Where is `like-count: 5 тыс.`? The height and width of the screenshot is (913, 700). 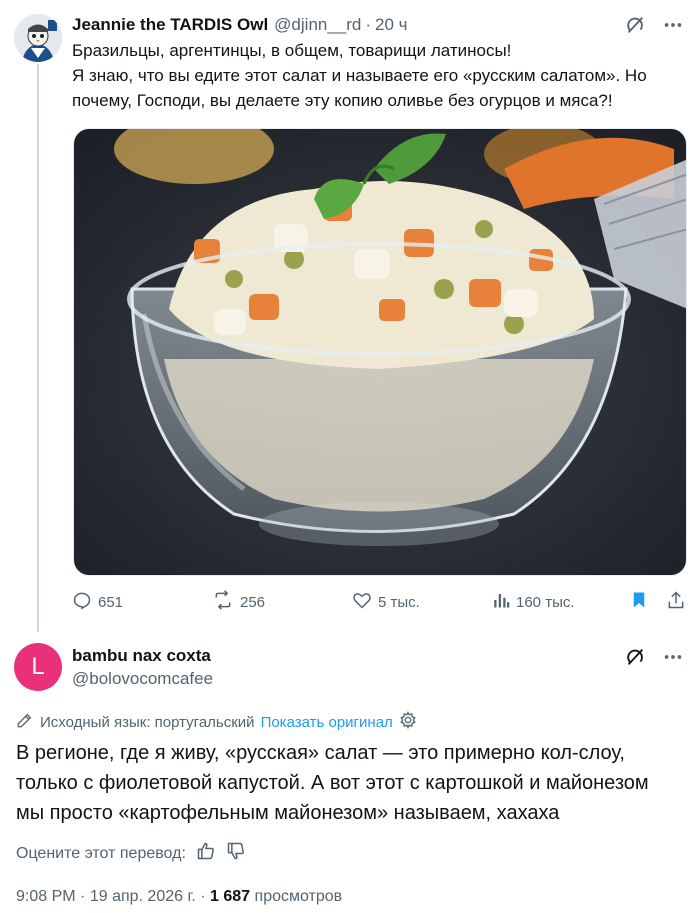
like-count: 5 тыс. is located at coordinates (399, 602).